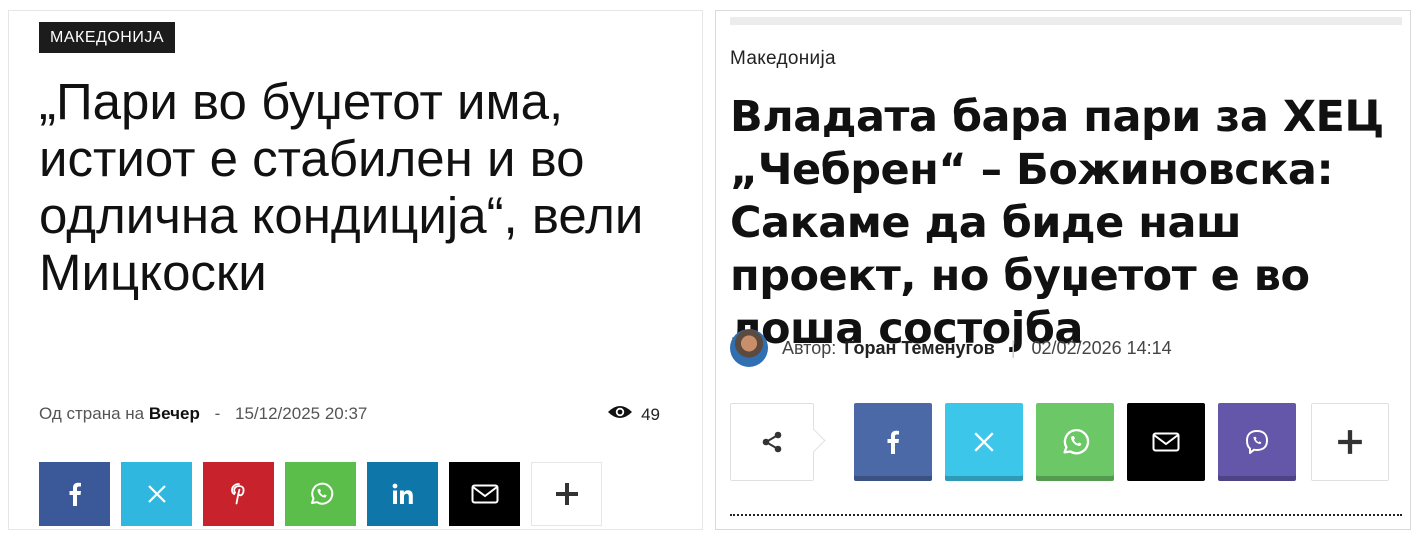  What do you see at coordinates (1066, 21) in the screenshot?
I see `top-divider` at bounding box center [1066, 21].